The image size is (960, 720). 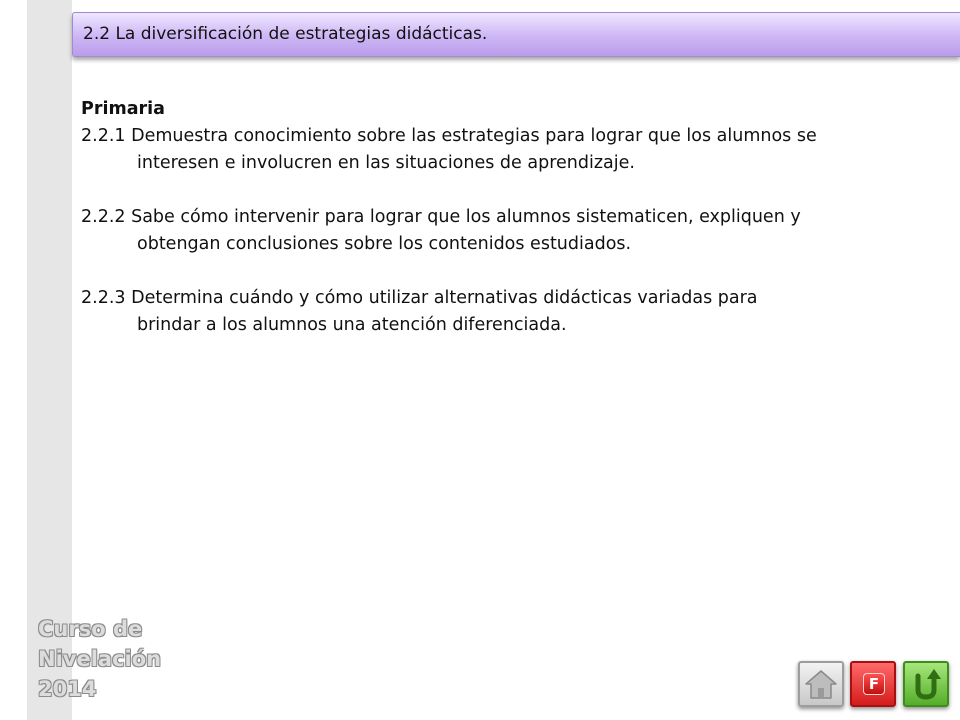 I want to click on course-label-line: 2014, so click(x=67, y=689).